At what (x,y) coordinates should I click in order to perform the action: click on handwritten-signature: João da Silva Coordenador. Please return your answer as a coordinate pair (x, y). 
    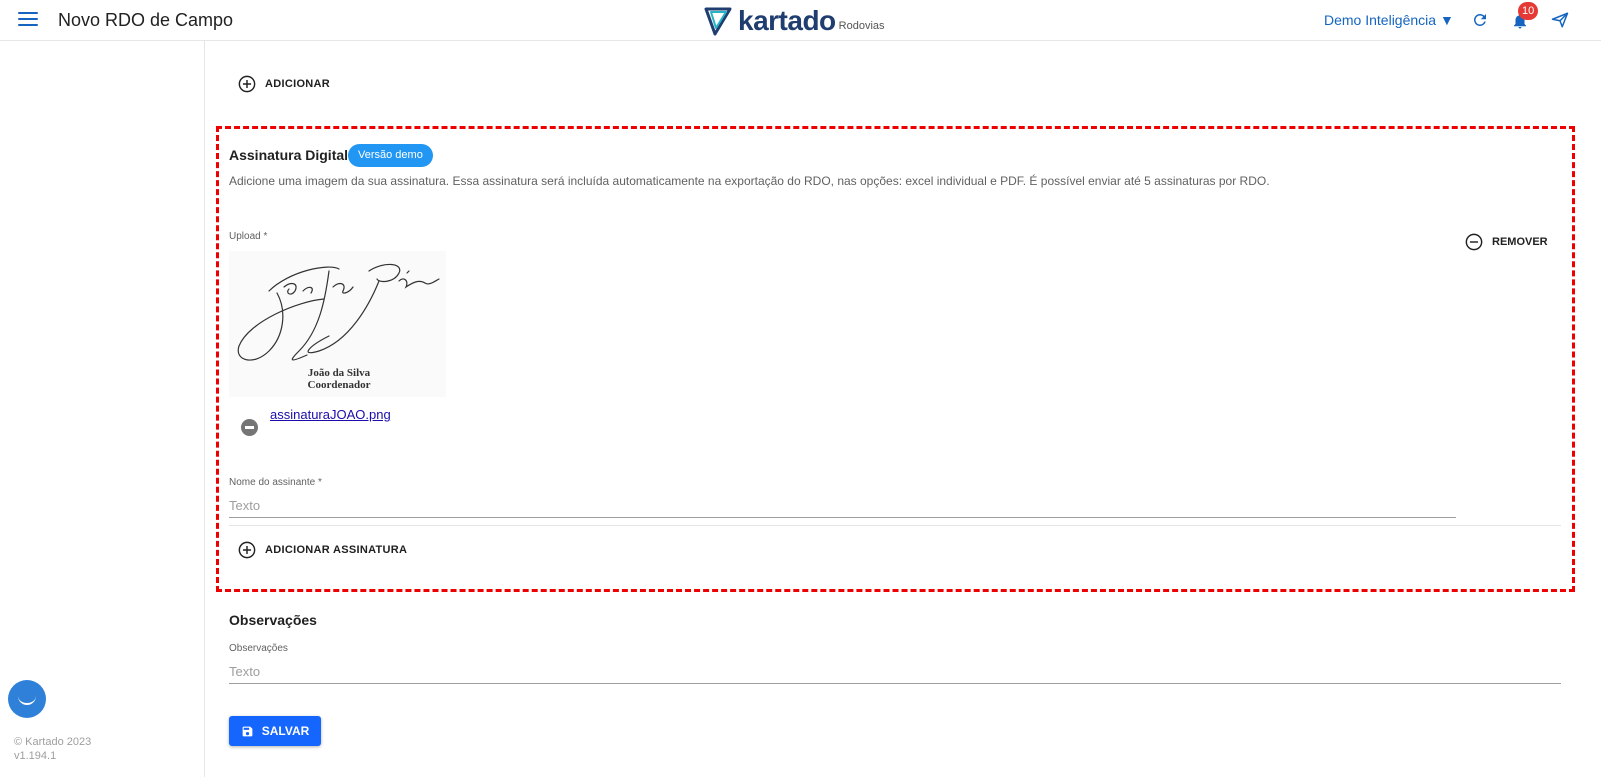
    Looking at the image, I should click on (338, 327).